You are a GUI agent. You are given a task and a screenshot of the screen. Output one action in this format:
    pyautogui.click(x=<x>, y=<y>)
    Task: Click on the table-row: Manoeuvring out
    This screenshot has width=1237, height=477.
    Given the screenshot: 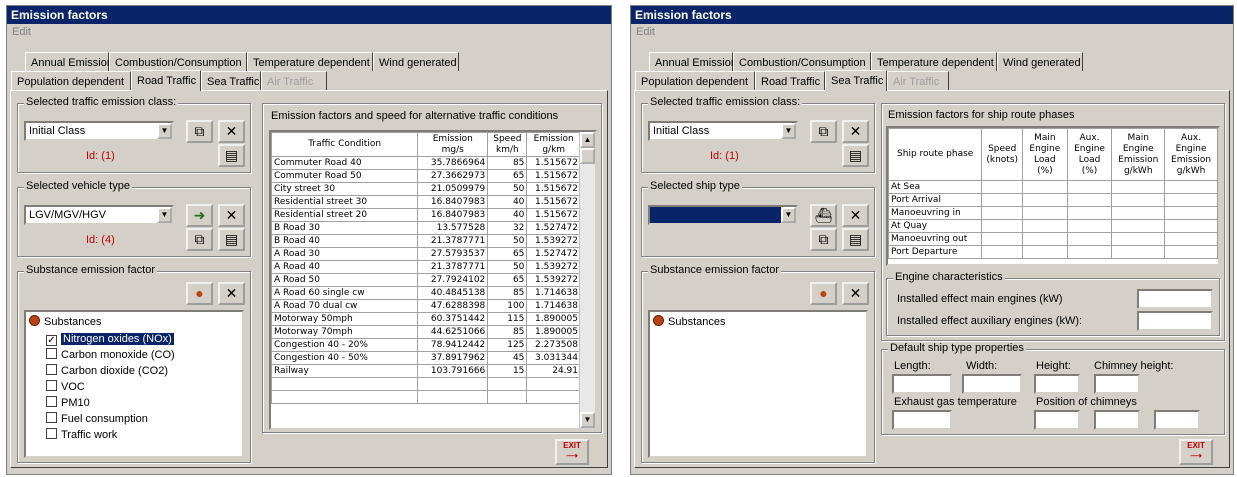 What is the action you would take?
    pyautogui.click(x=1053, y=239)
    